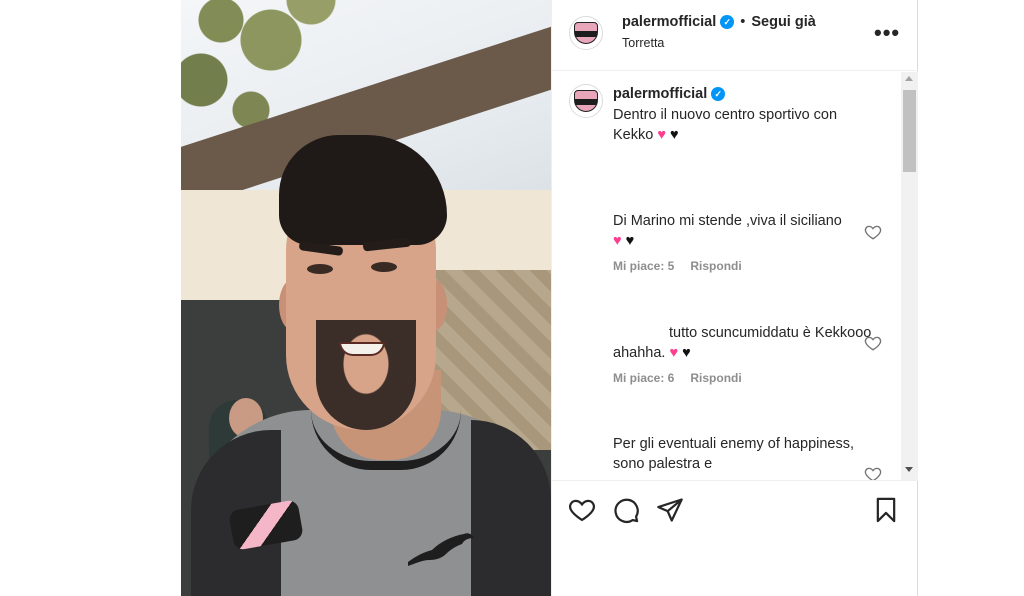 The image size is (1024, 596). I want to click on scroll-up-arrow-icon, so click(909, 78).